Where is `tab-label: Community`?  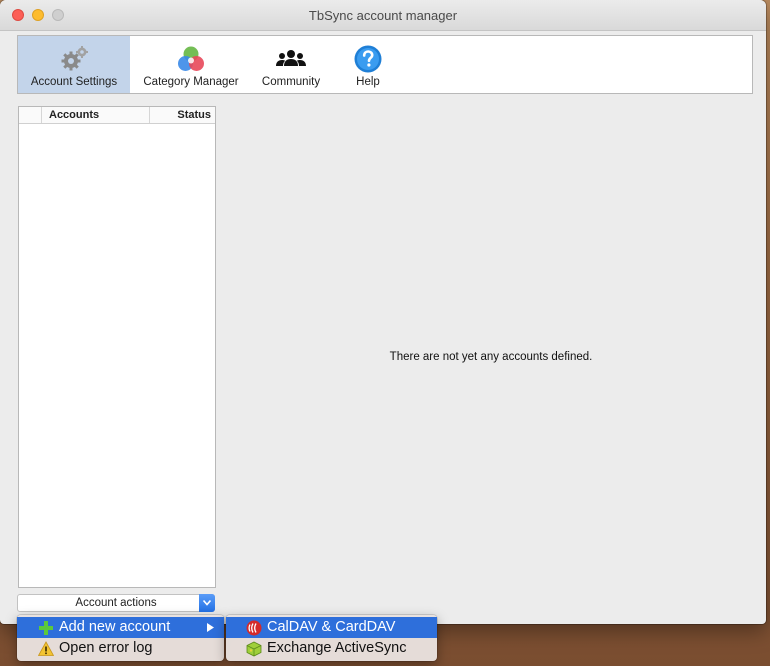
tab-label: Community is located at coordinates (291, 82).